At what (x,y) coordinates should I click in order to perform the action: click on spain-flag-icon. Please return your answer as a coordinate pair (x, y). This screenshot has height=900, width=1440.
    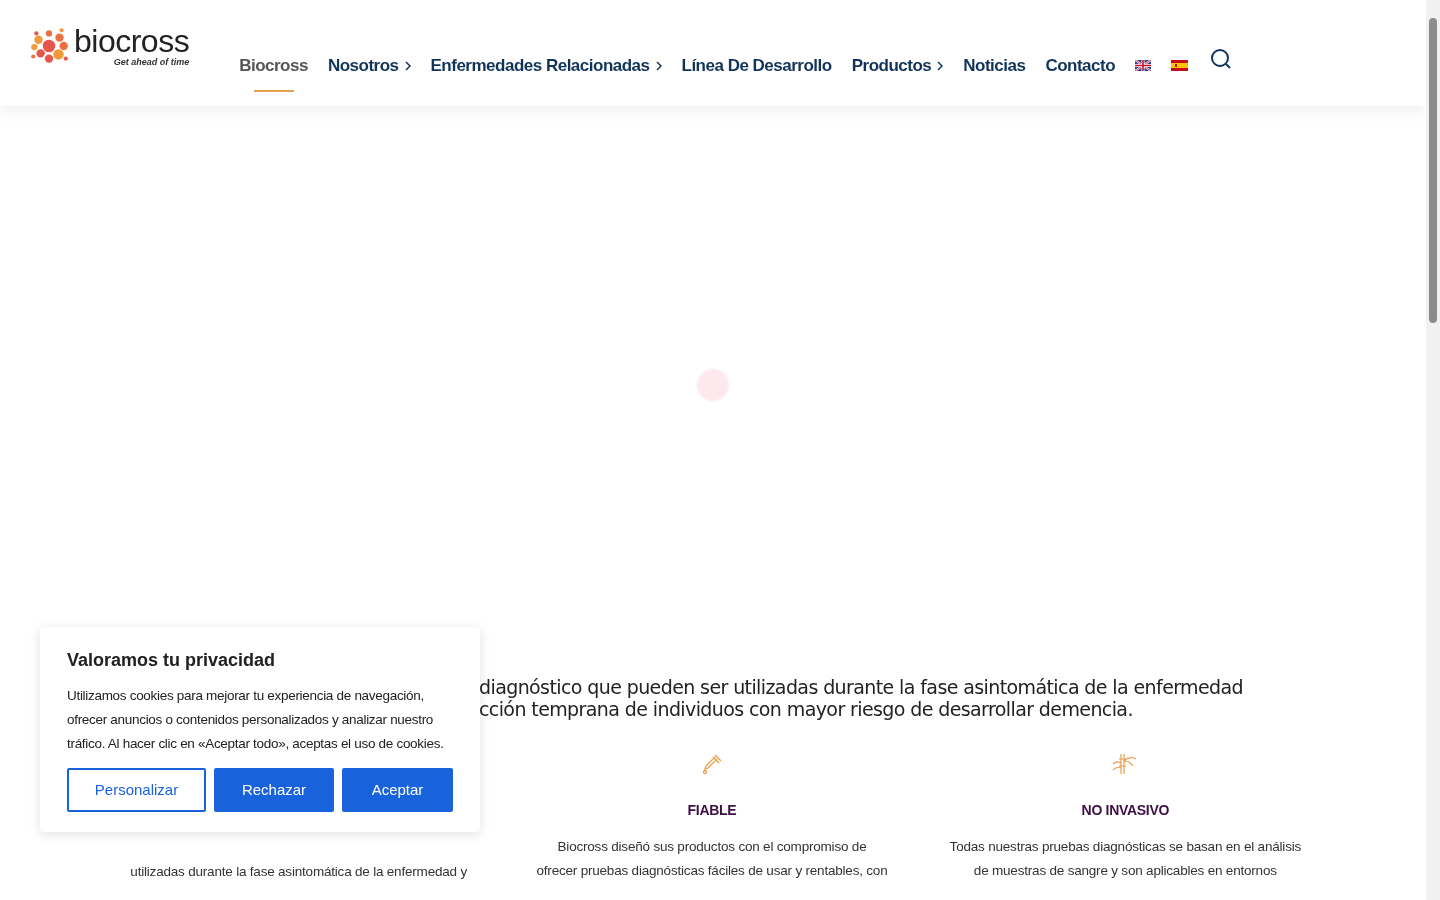
    Looking at the image, I should click on (1180, 65).